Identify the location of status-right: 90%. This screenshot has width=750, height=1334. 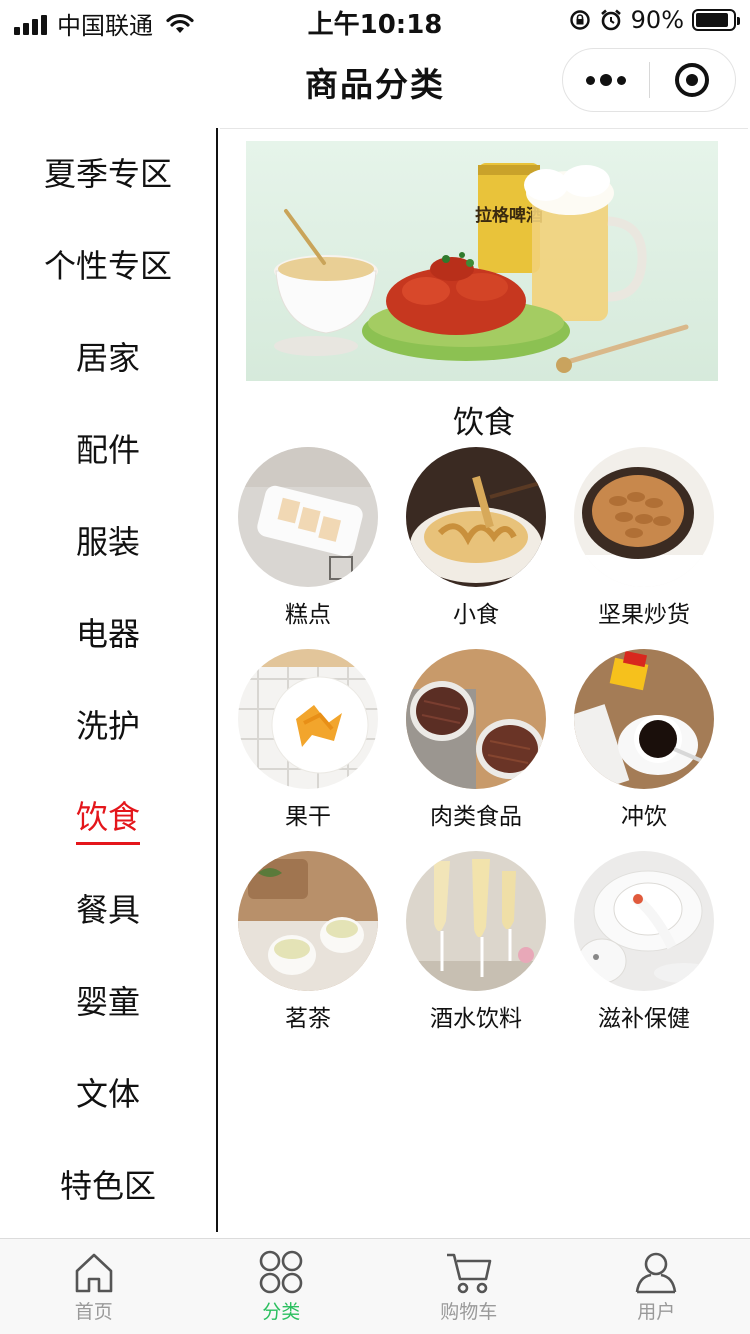
(654, 20).